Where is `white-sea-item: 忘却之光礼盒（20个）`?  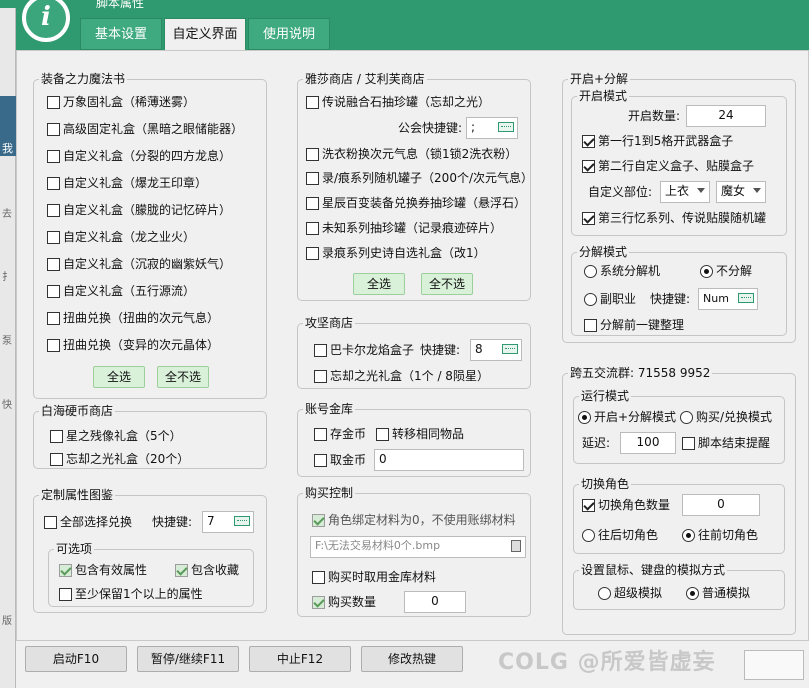
white-sea-item: 忘却之光礼盒（20个） is located at coordinates (119, 459).